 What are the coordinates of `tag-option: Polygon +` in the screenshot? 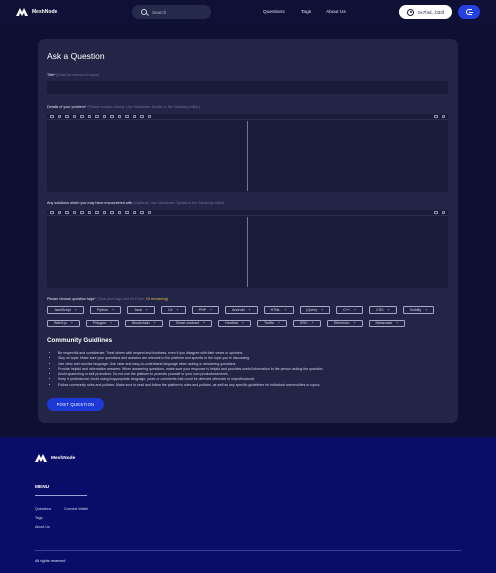 It's located at (103, 323).